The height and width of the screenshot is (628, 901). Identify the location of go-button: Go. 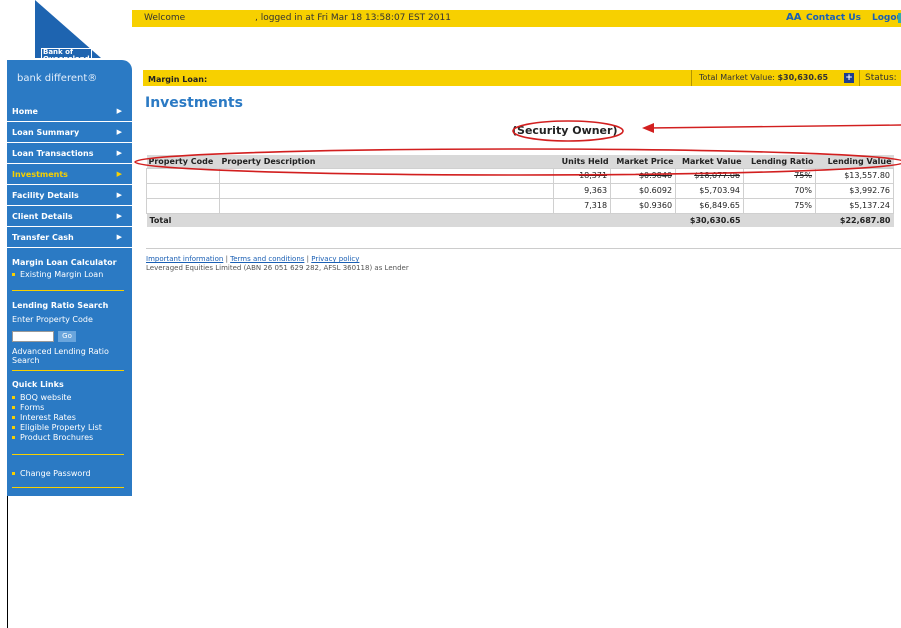
(67, 336).